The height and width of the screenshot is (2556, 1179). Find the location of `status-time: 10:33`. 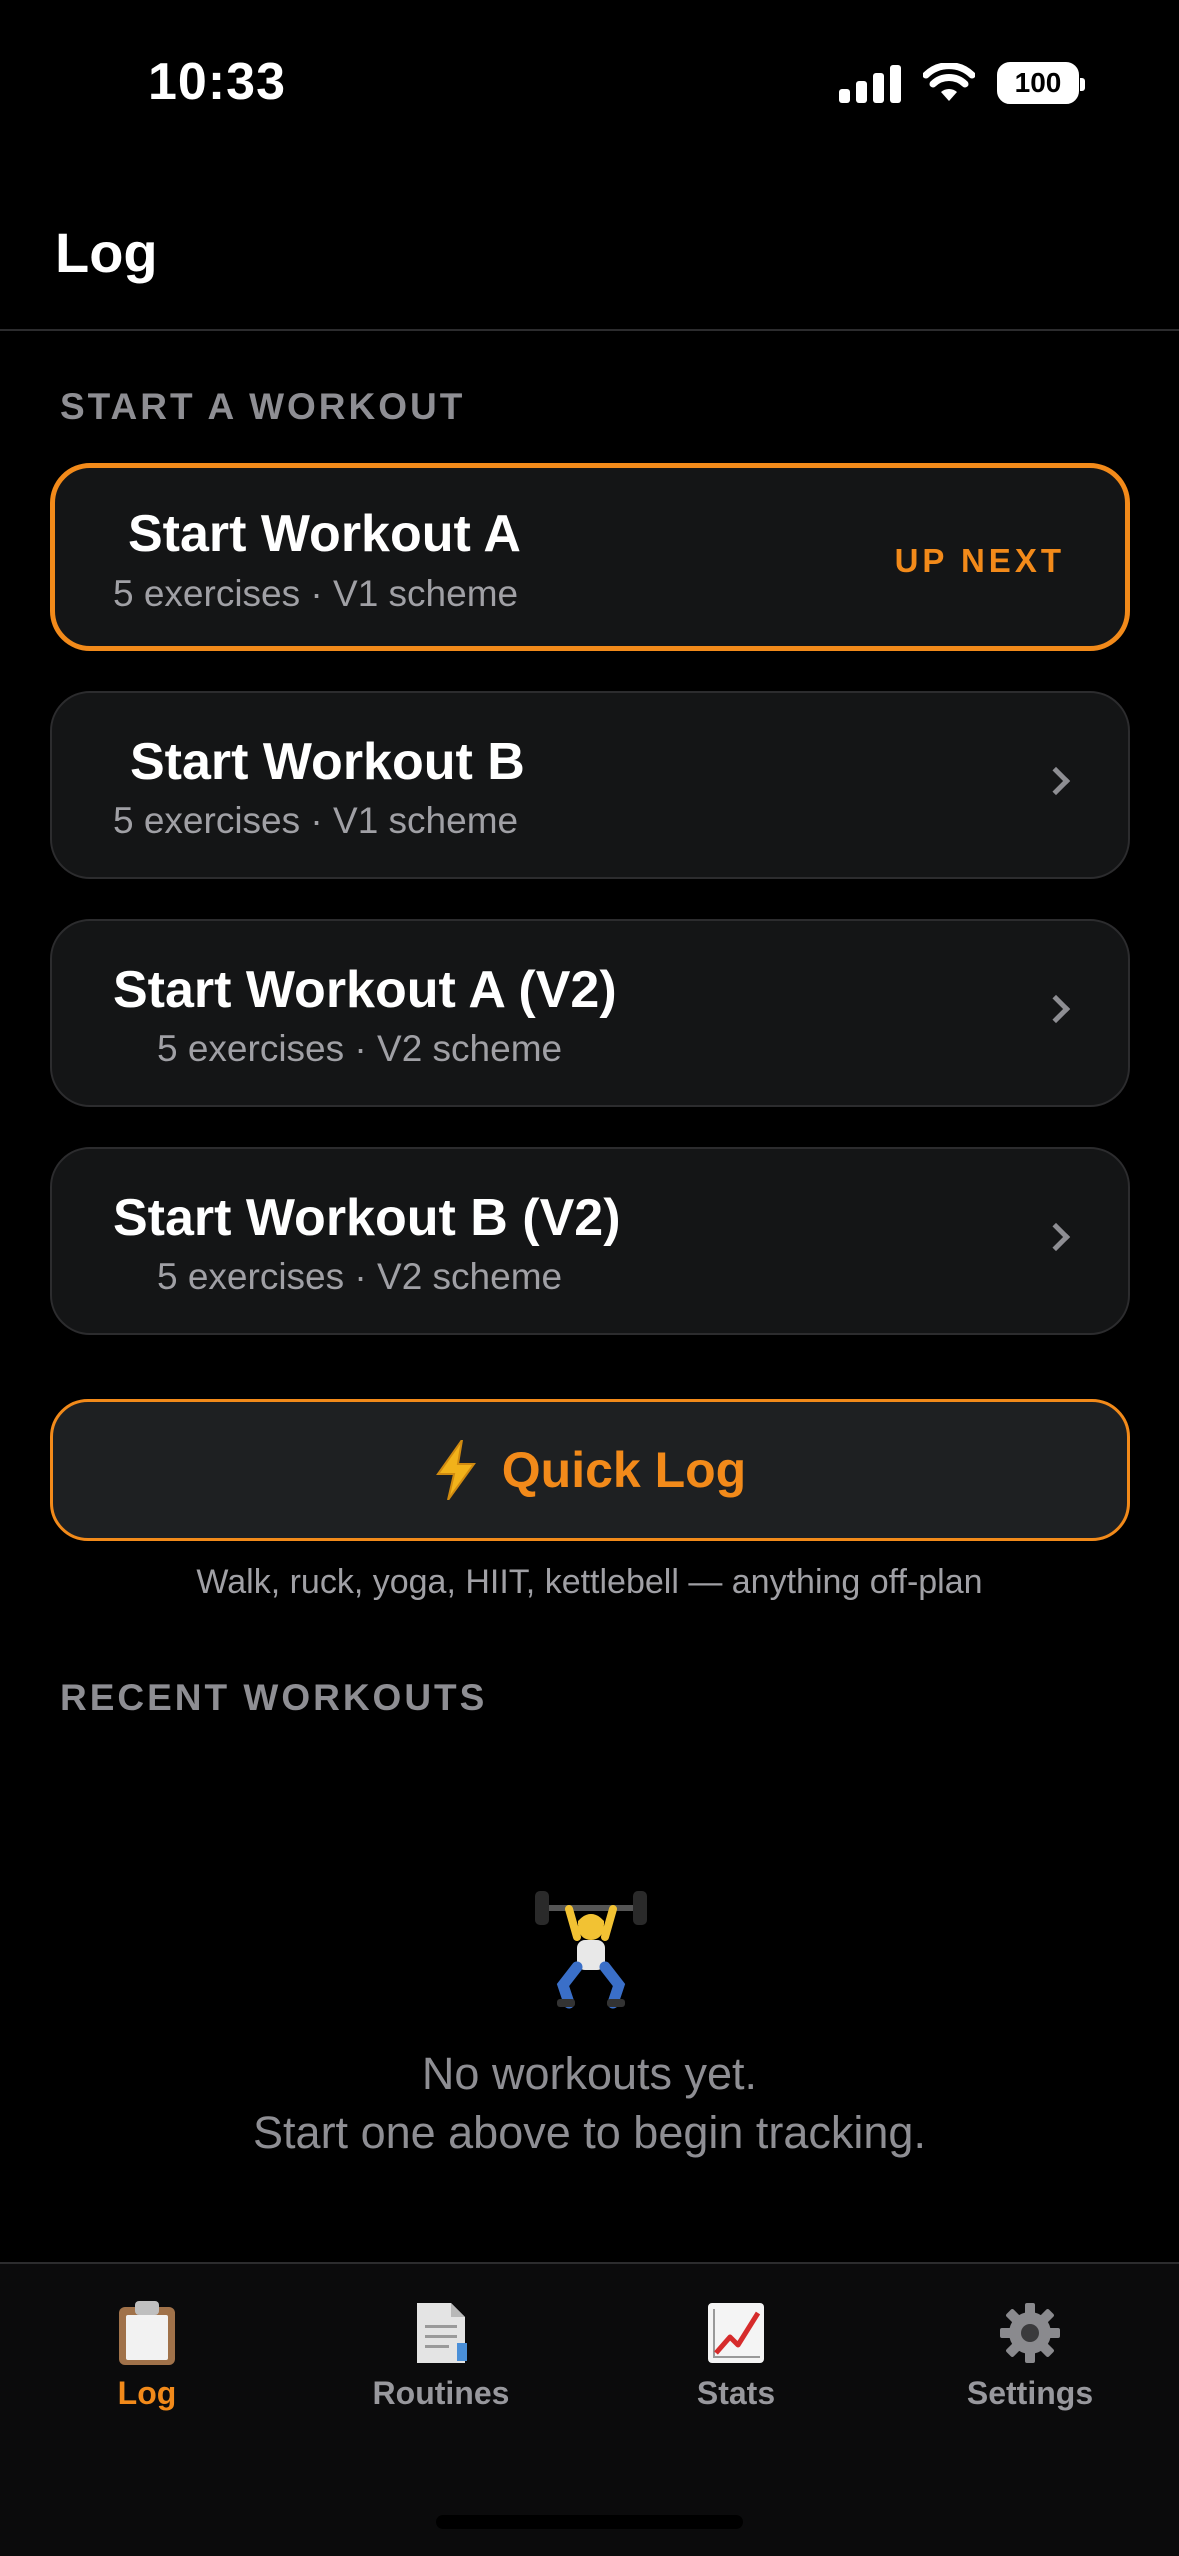

status-time: 10:33 is located at coordinates (217, 82).